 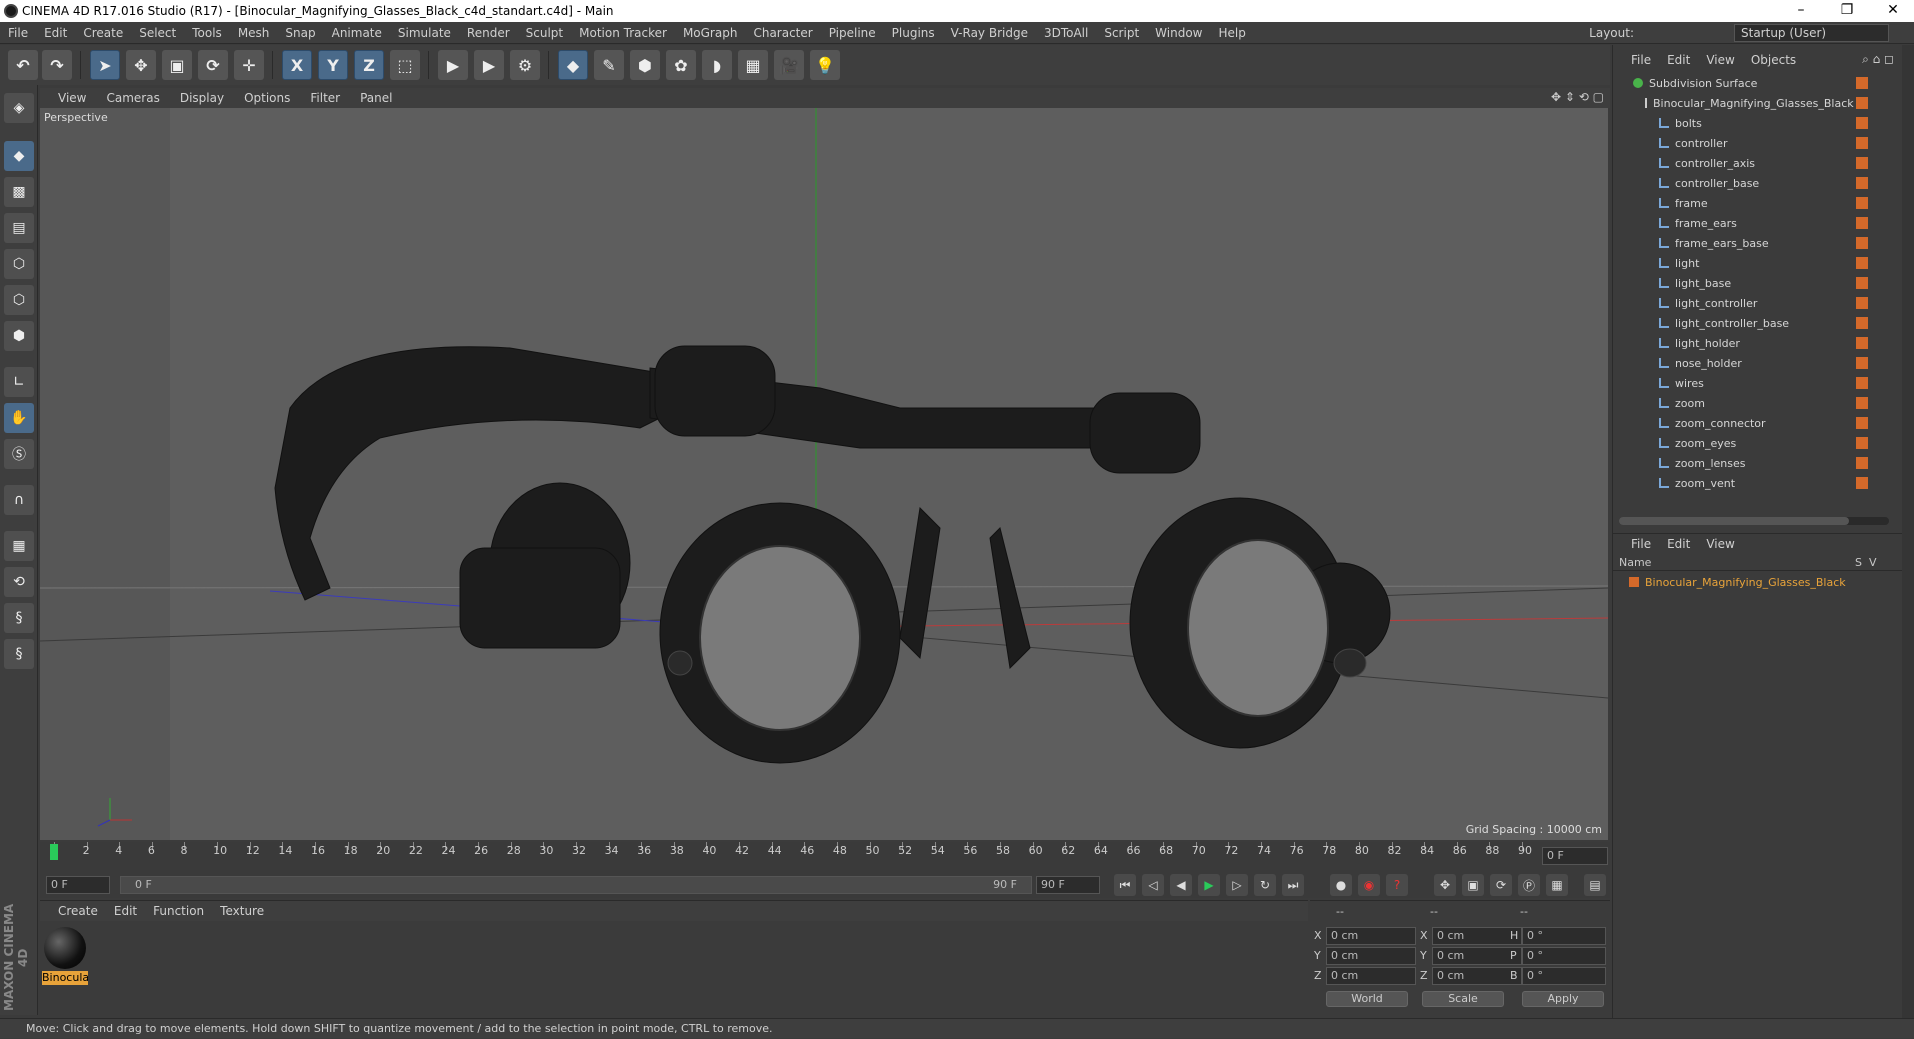 I want to click on menu-script: Script, so click(x=1121, y=33).